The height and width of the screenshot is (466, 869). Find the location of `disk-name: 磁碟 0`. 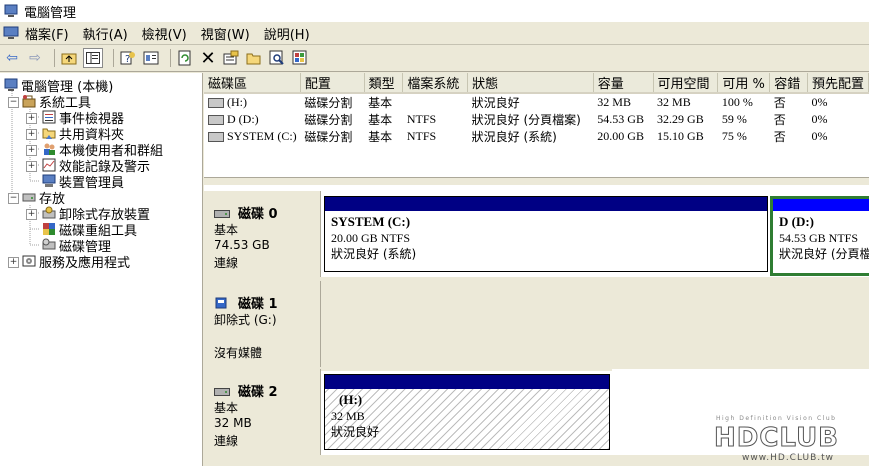

disk-name: 磁碟 0 is located at coordinates (258, 214).